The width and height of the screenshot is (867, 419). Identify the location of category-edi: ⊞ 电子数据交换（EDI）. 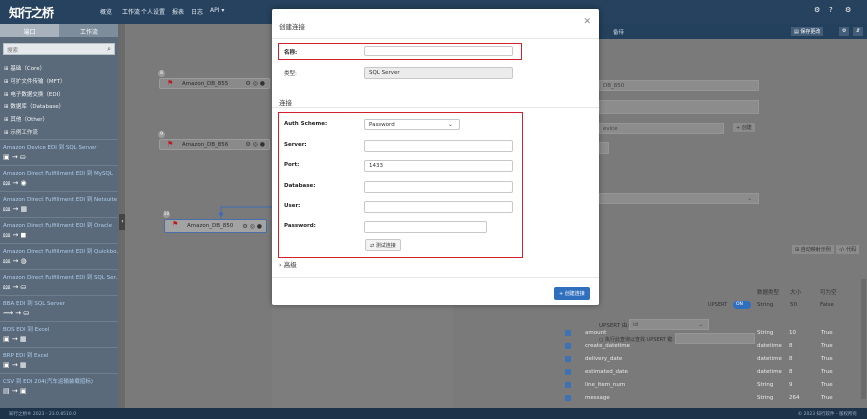
(34, 94).